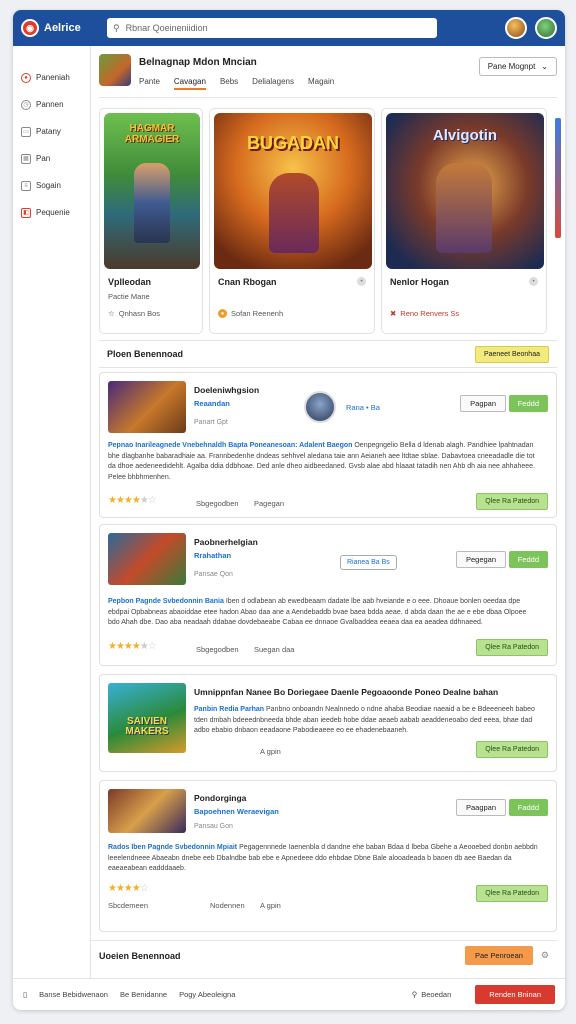 The image size is (576, 1024). Describe the element at coordinates (26, 131) in the screenshot. I see `store-icon: ▭` at that location.